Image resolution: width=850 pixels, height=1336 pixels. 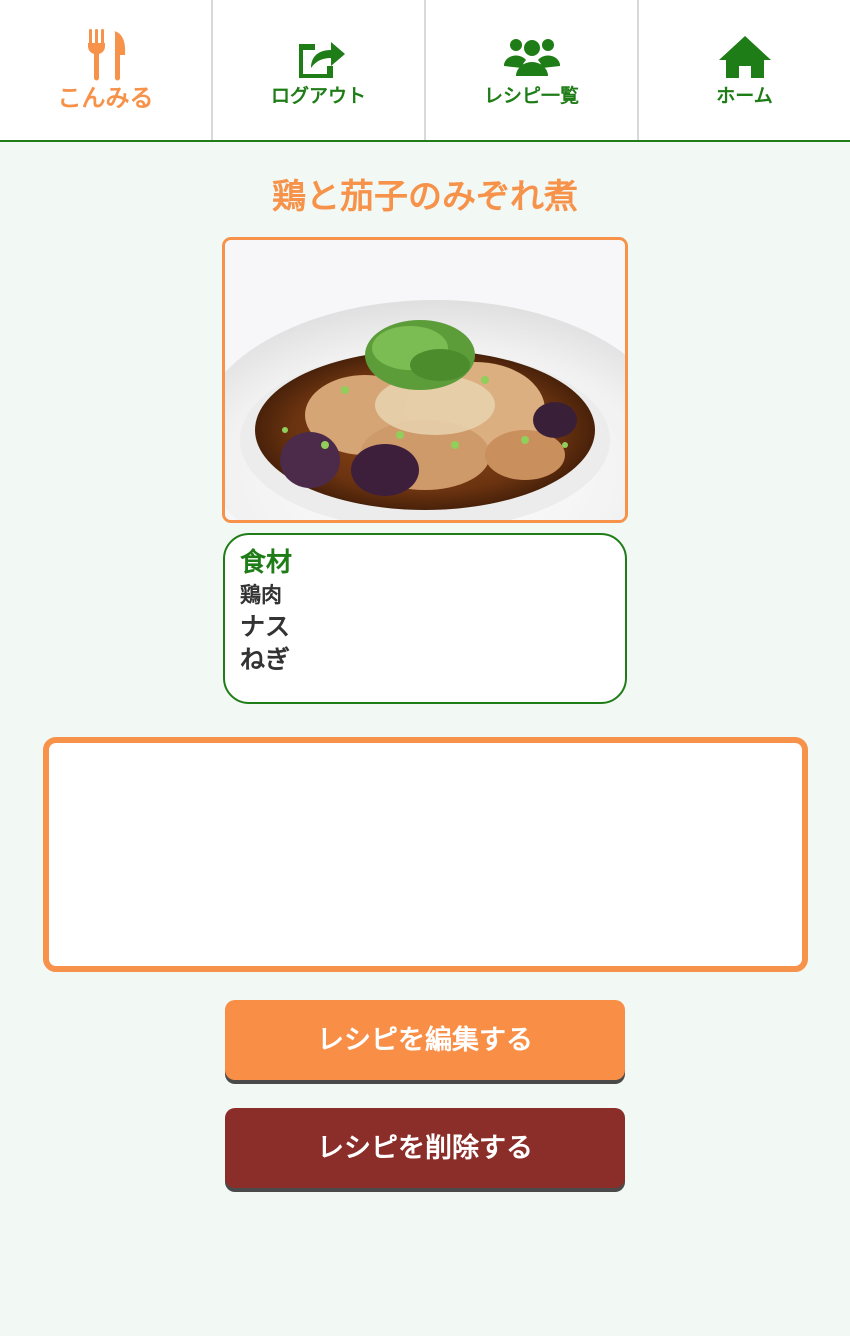 I want to click on recipe-photo, so click(x=425, y=380).